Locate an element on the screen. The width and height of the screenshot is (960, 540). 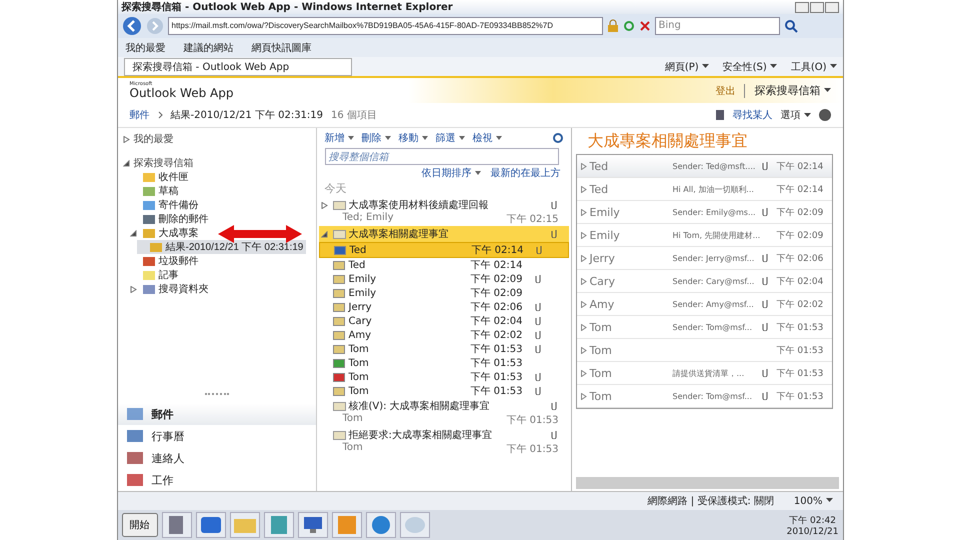
app-logo: Outlook Web App is located at coordinates (182, 93).